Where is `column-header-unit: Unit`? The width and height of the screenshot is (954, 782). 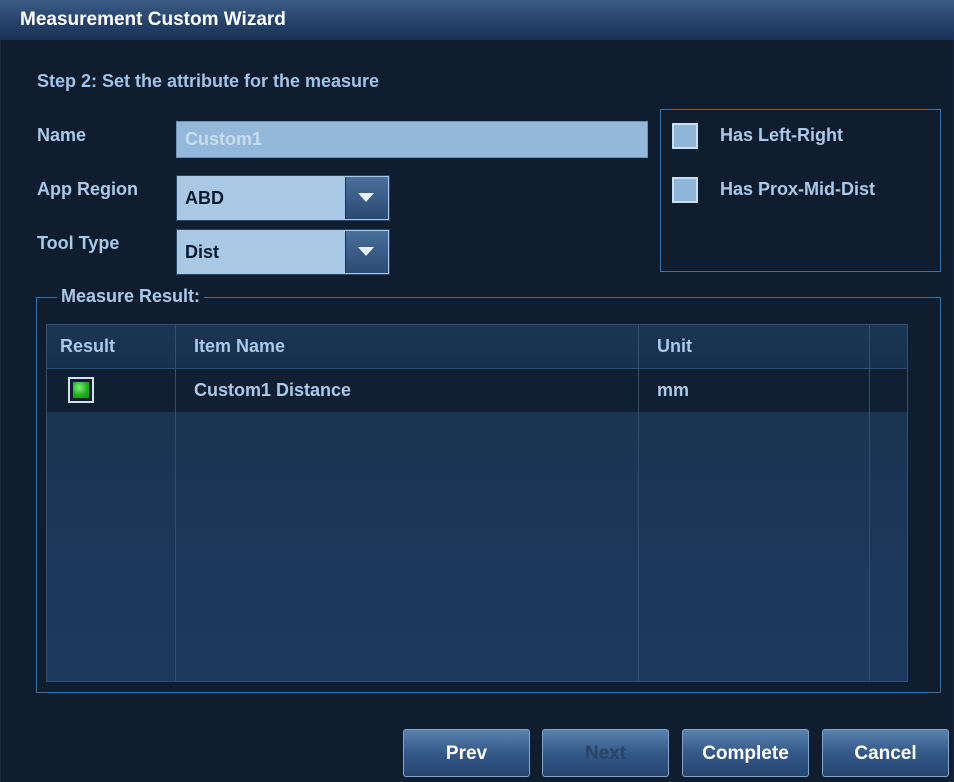
column-header-unit: Unit is located at coordinates (674, 346).